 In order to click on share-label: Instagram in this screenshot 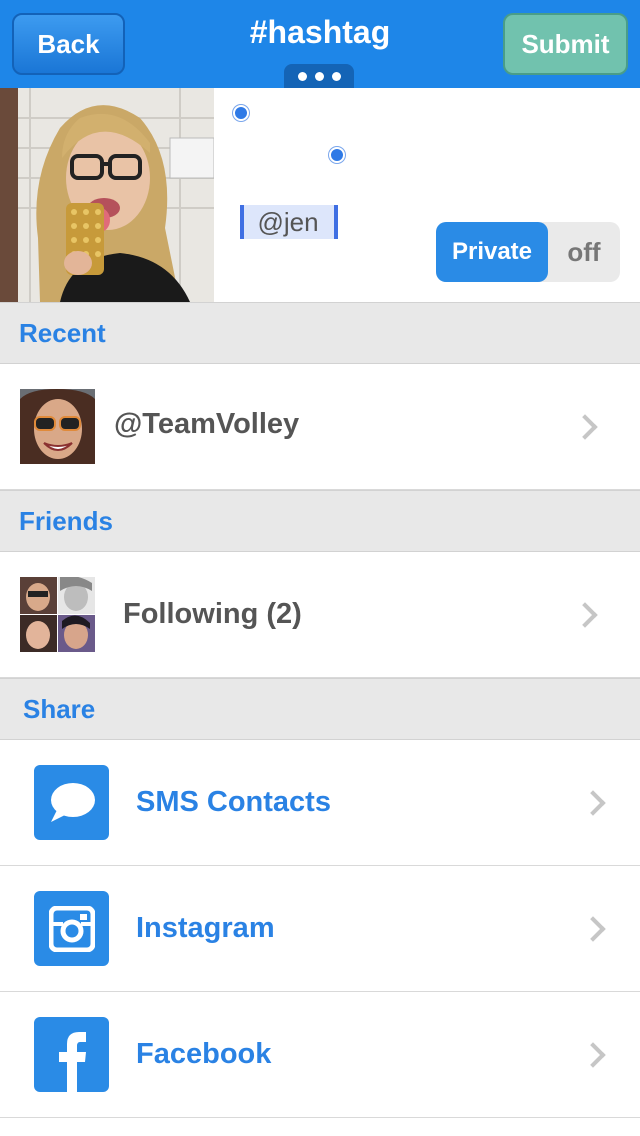, I will do `click(205, 928)`.